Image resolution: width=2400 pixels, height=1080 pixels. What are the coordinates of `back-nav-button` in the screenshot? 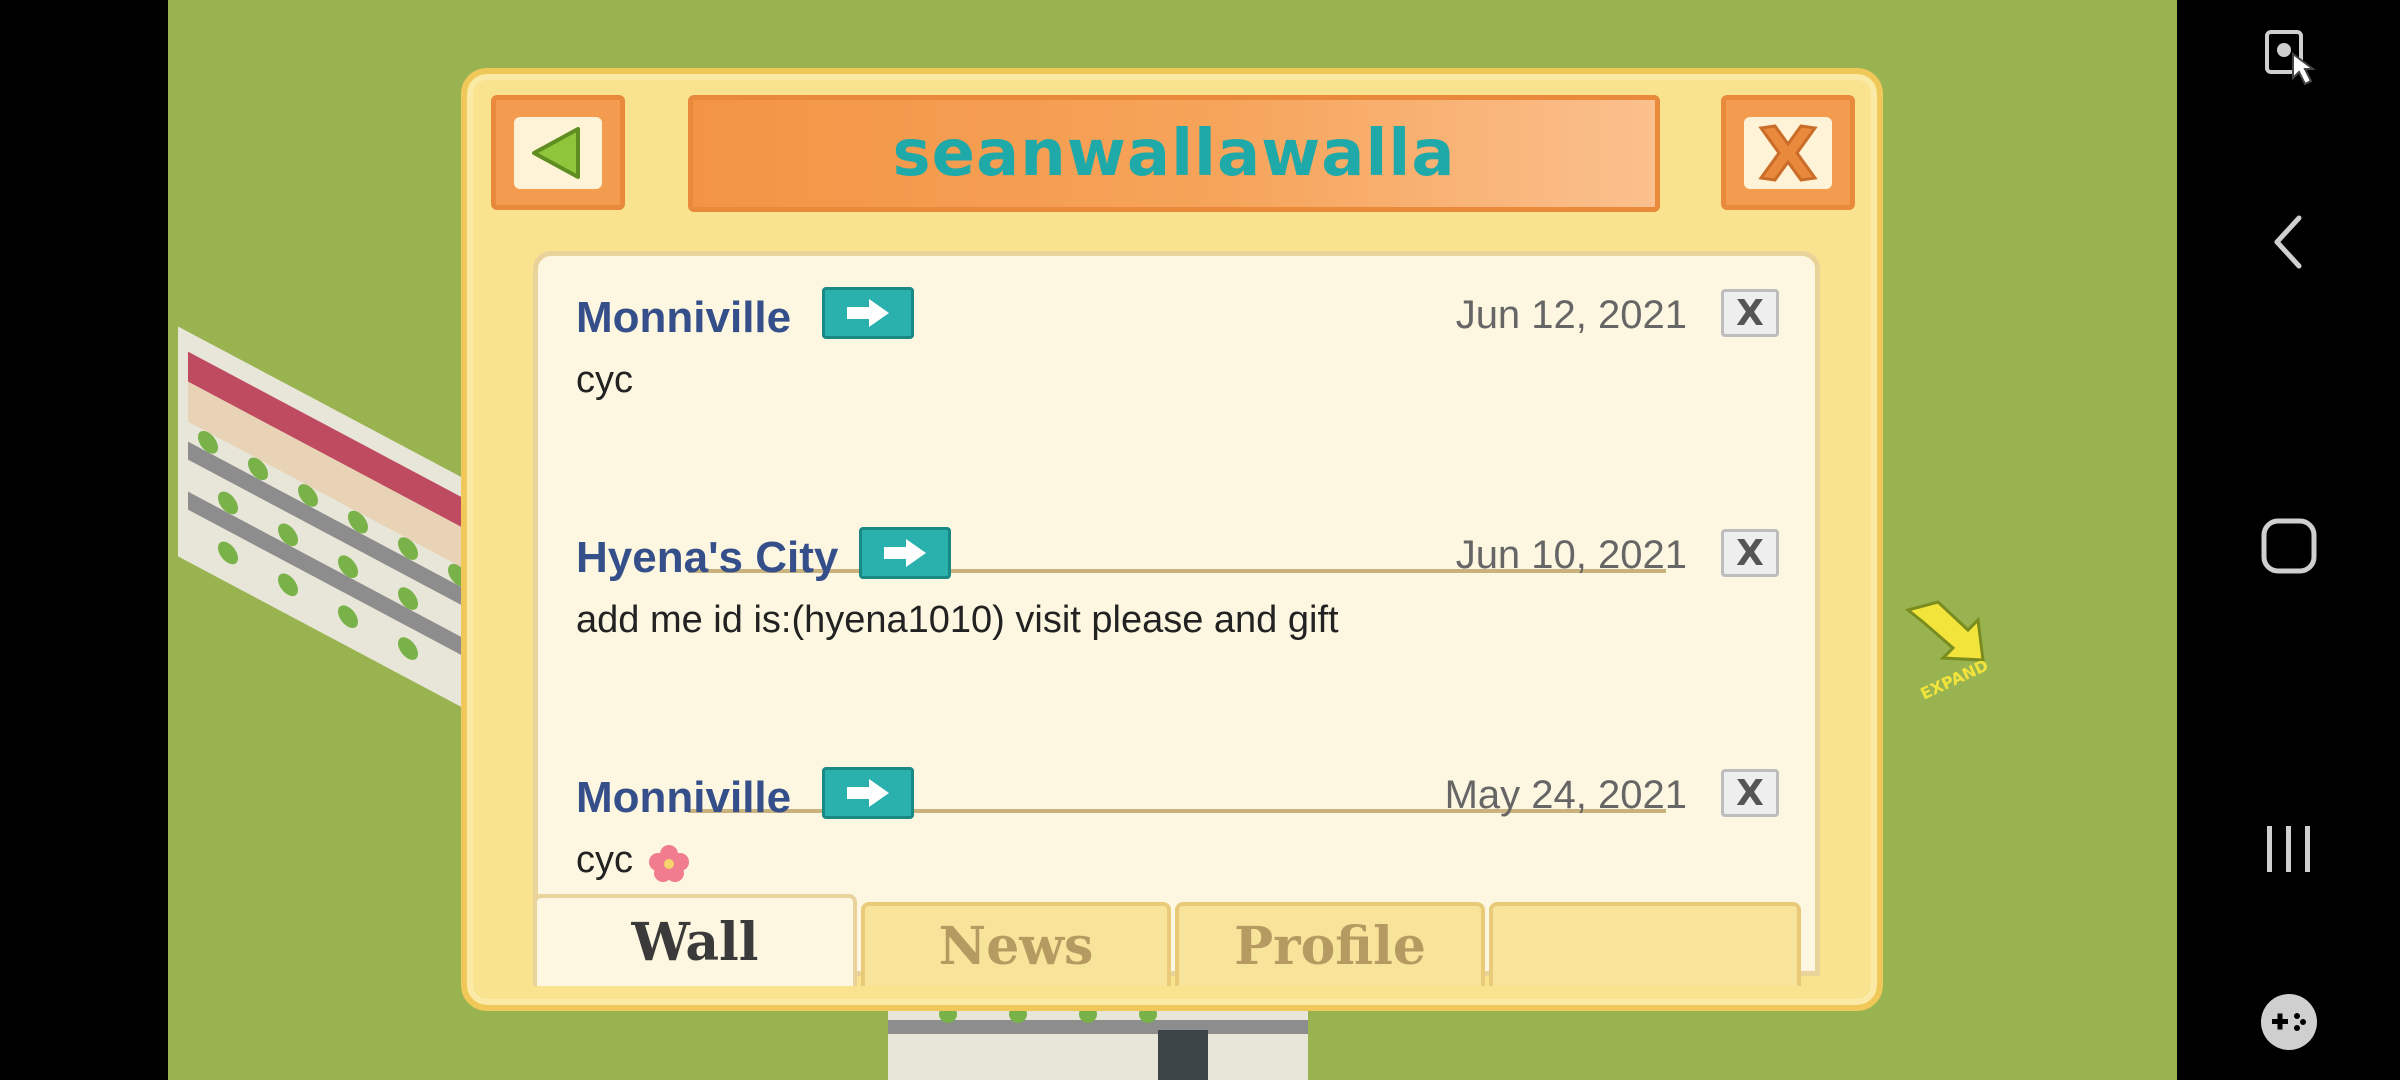 It's located at (2288, 242).